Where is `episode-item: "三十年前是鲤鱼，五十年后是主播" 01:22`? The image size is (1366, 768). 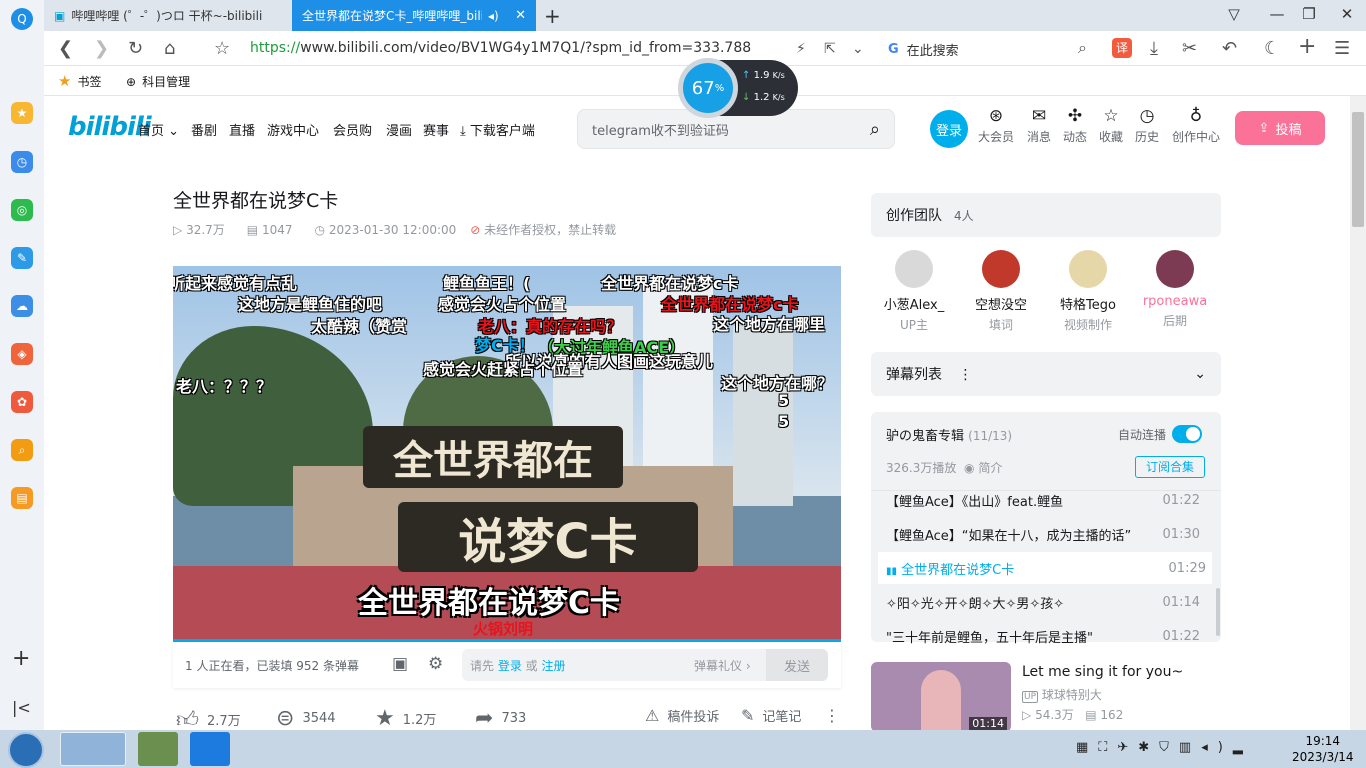
episode-item: "三十年前是鲤鱼，五十年后是主播" 01:22 is located at coordinates (1046, 636).